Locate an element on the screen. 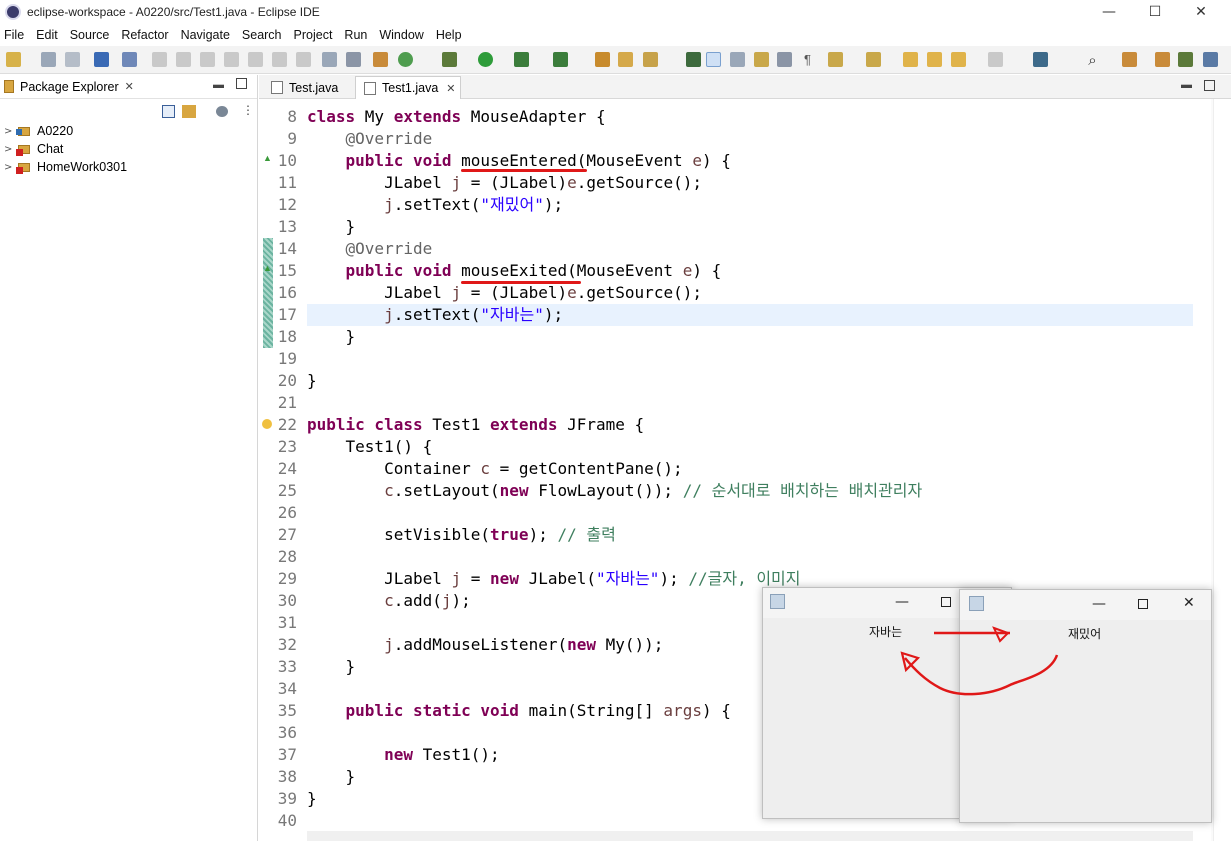 Image resolution: width=1231 pixels, height=841 pixels. maximize-view-icon is located at coordinates (241, 83).